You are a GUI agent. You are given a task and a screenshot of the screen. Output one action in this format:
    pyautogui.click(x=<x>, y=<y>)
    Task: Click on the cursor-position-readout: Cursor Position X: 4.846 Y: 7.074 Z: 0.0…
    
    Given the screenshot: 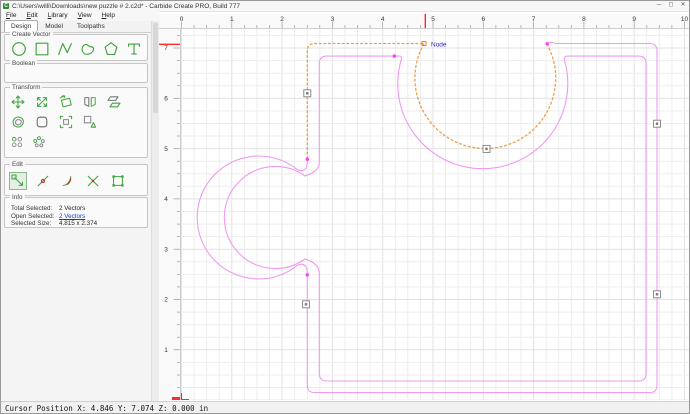 What is the action you would take?
    pyautogui.click(x=107, y=408)
    